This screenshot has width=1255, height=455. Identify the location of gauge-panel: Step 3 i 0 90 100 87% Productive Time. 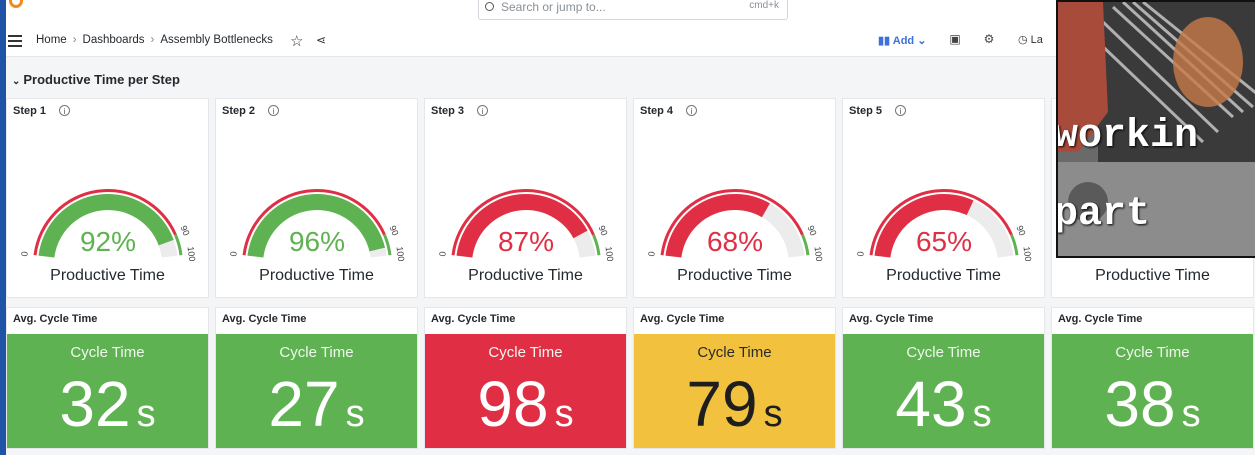
(525, 198).